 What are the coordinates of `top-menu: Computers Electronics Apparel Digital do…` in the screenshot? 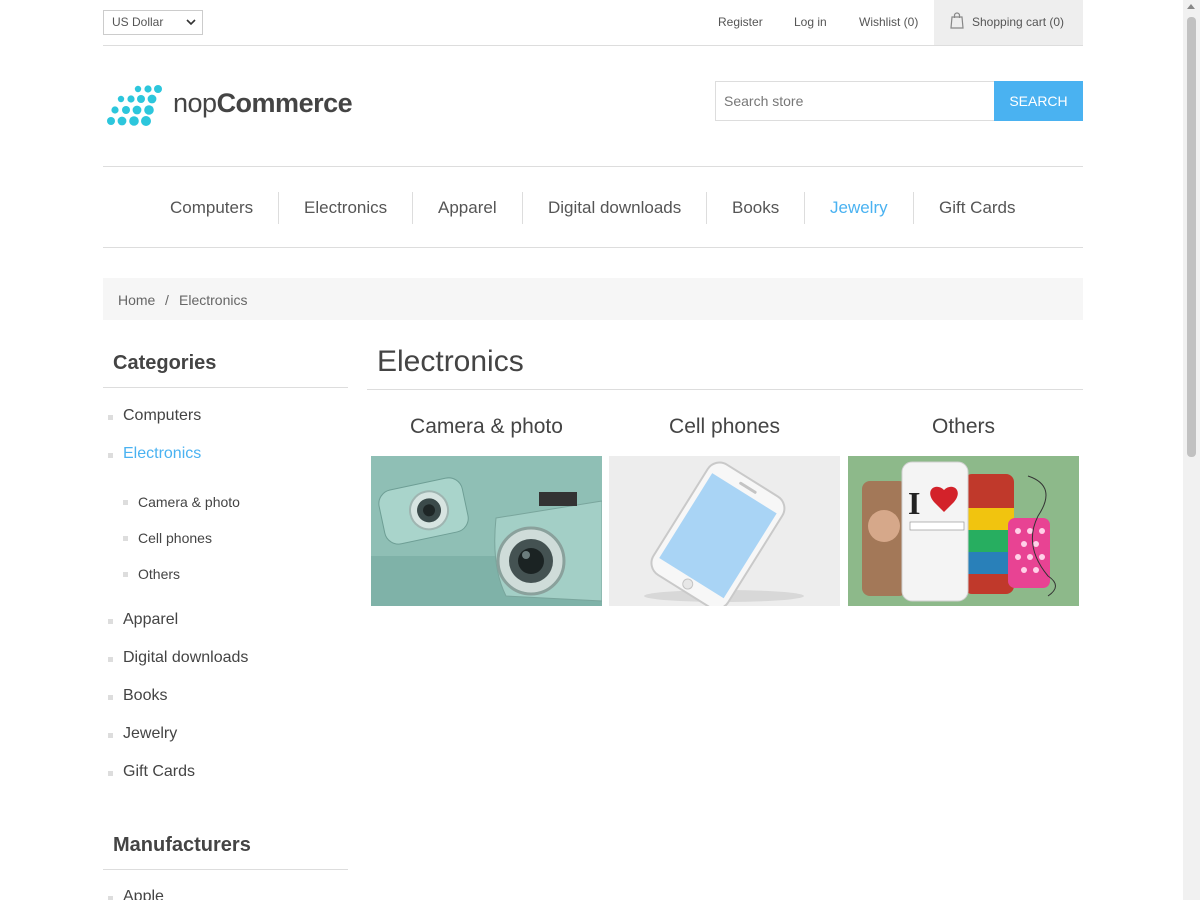 It's located at (593, 207).